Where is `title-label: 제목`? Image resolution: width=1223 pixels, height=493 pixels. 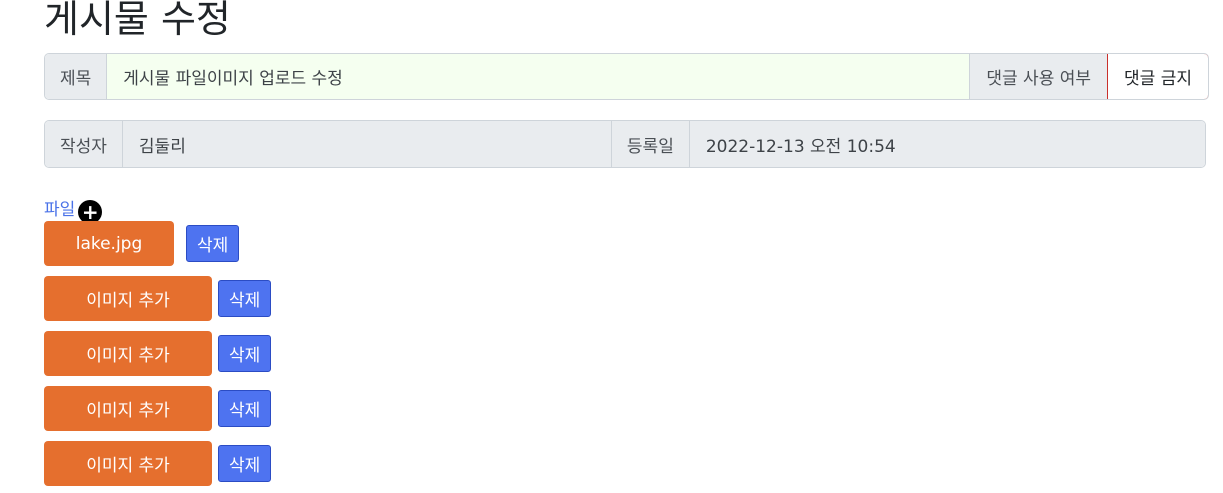 title-label: 제목 is located at coordinates (76, 76).